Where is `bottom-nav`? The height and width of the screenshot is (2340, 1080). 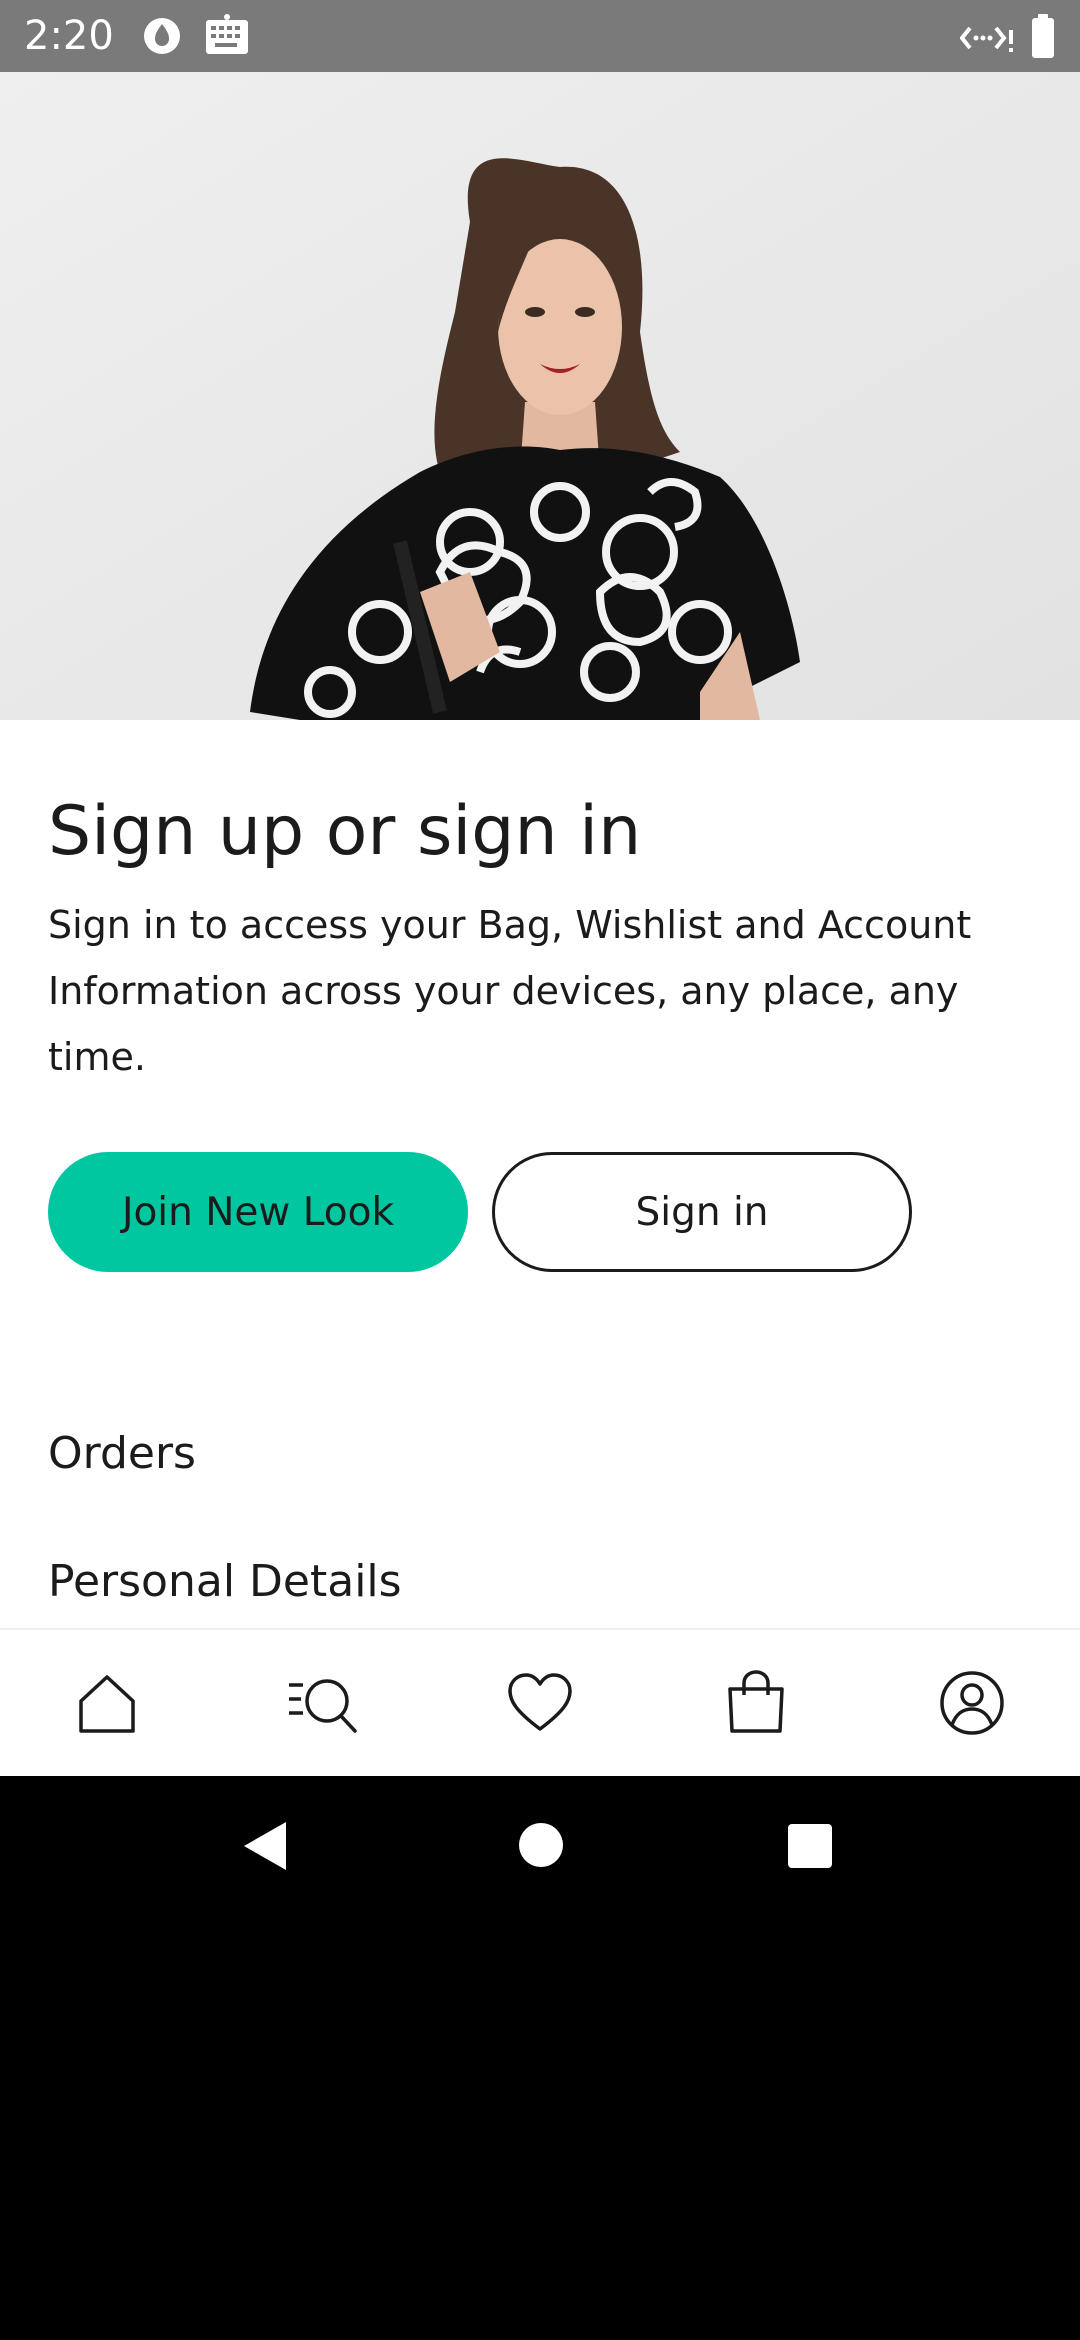
bottom-nav is located at coordinates (540, 1702).